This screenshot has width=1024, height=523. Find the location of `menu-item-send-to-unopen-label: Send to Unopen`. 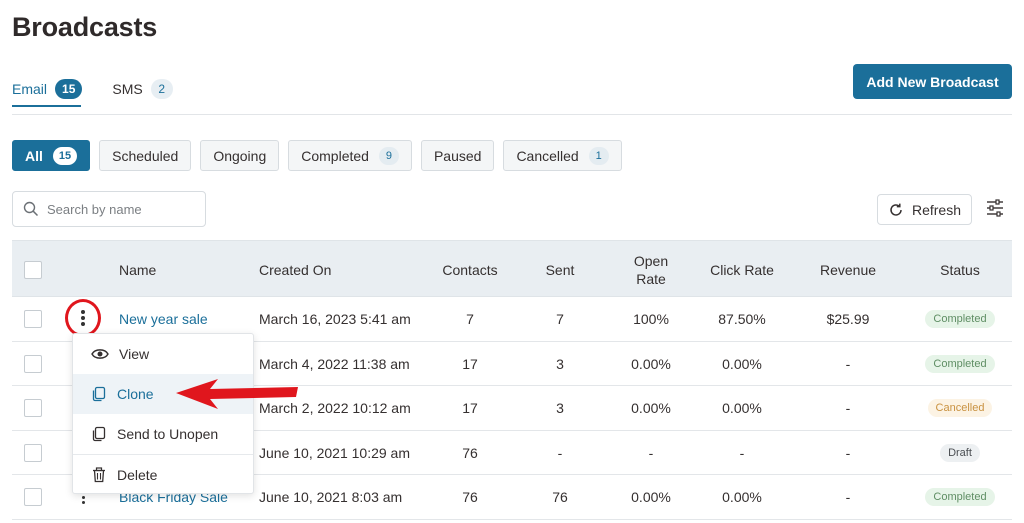

menu-item-send-to-unopen-label: Send to Unopen is located at coordinates (168, 434).